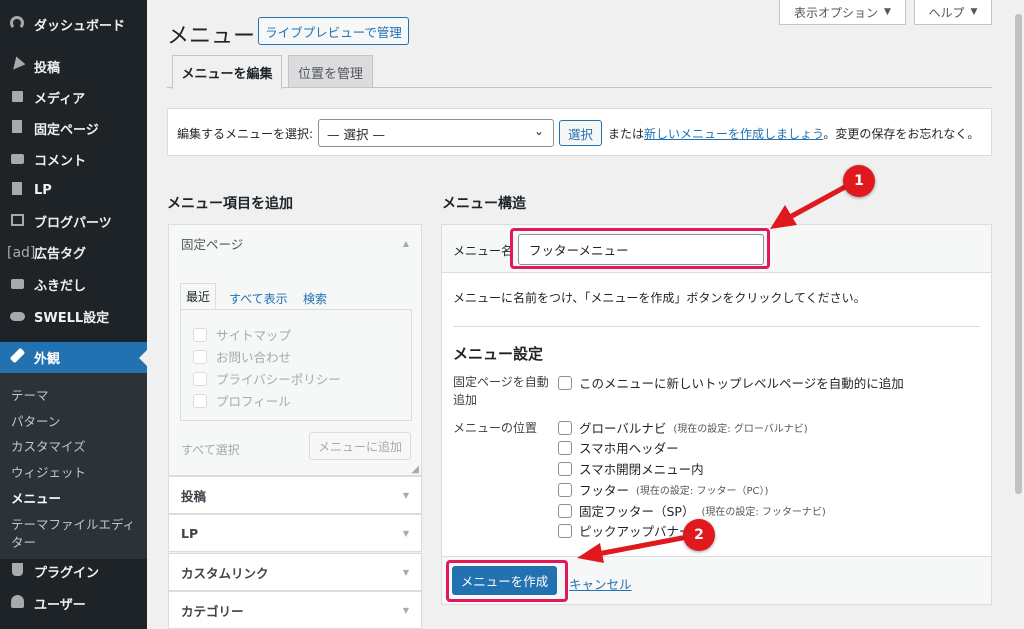 The width and height of the screenshot is (1024, 629). I want to click on page-option: プロフィール, so click(242, 400).